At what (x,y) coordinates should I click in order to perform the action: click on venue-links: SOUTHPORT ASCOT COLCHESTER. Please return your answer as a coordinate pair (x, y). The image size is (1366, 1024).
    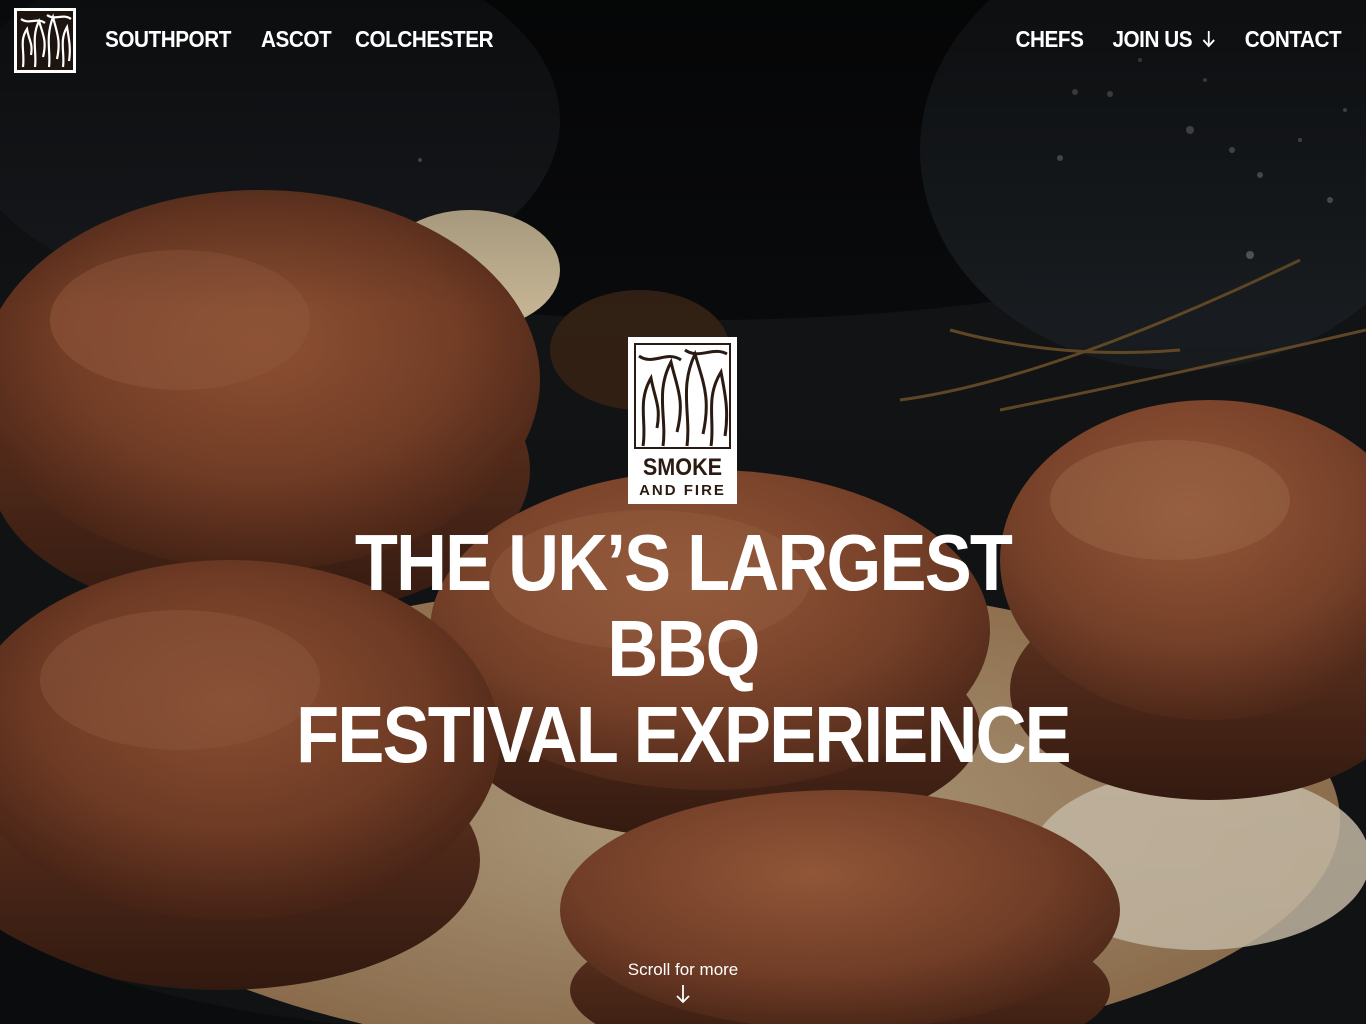
    Looking at the image, I should click on (314, 39).